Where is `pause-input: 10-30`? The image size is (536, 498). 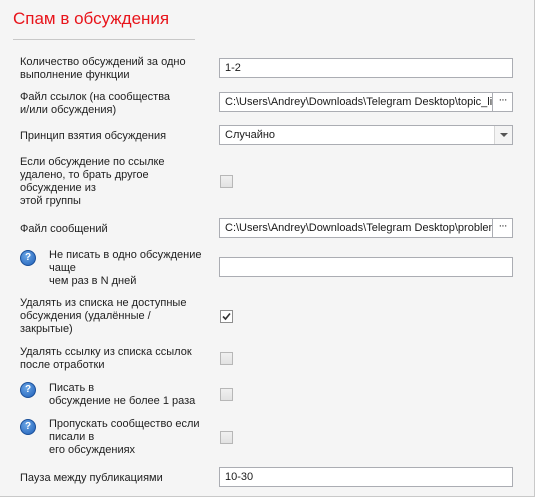 pause-input: 10-30 is located at coordinates (366, 477).